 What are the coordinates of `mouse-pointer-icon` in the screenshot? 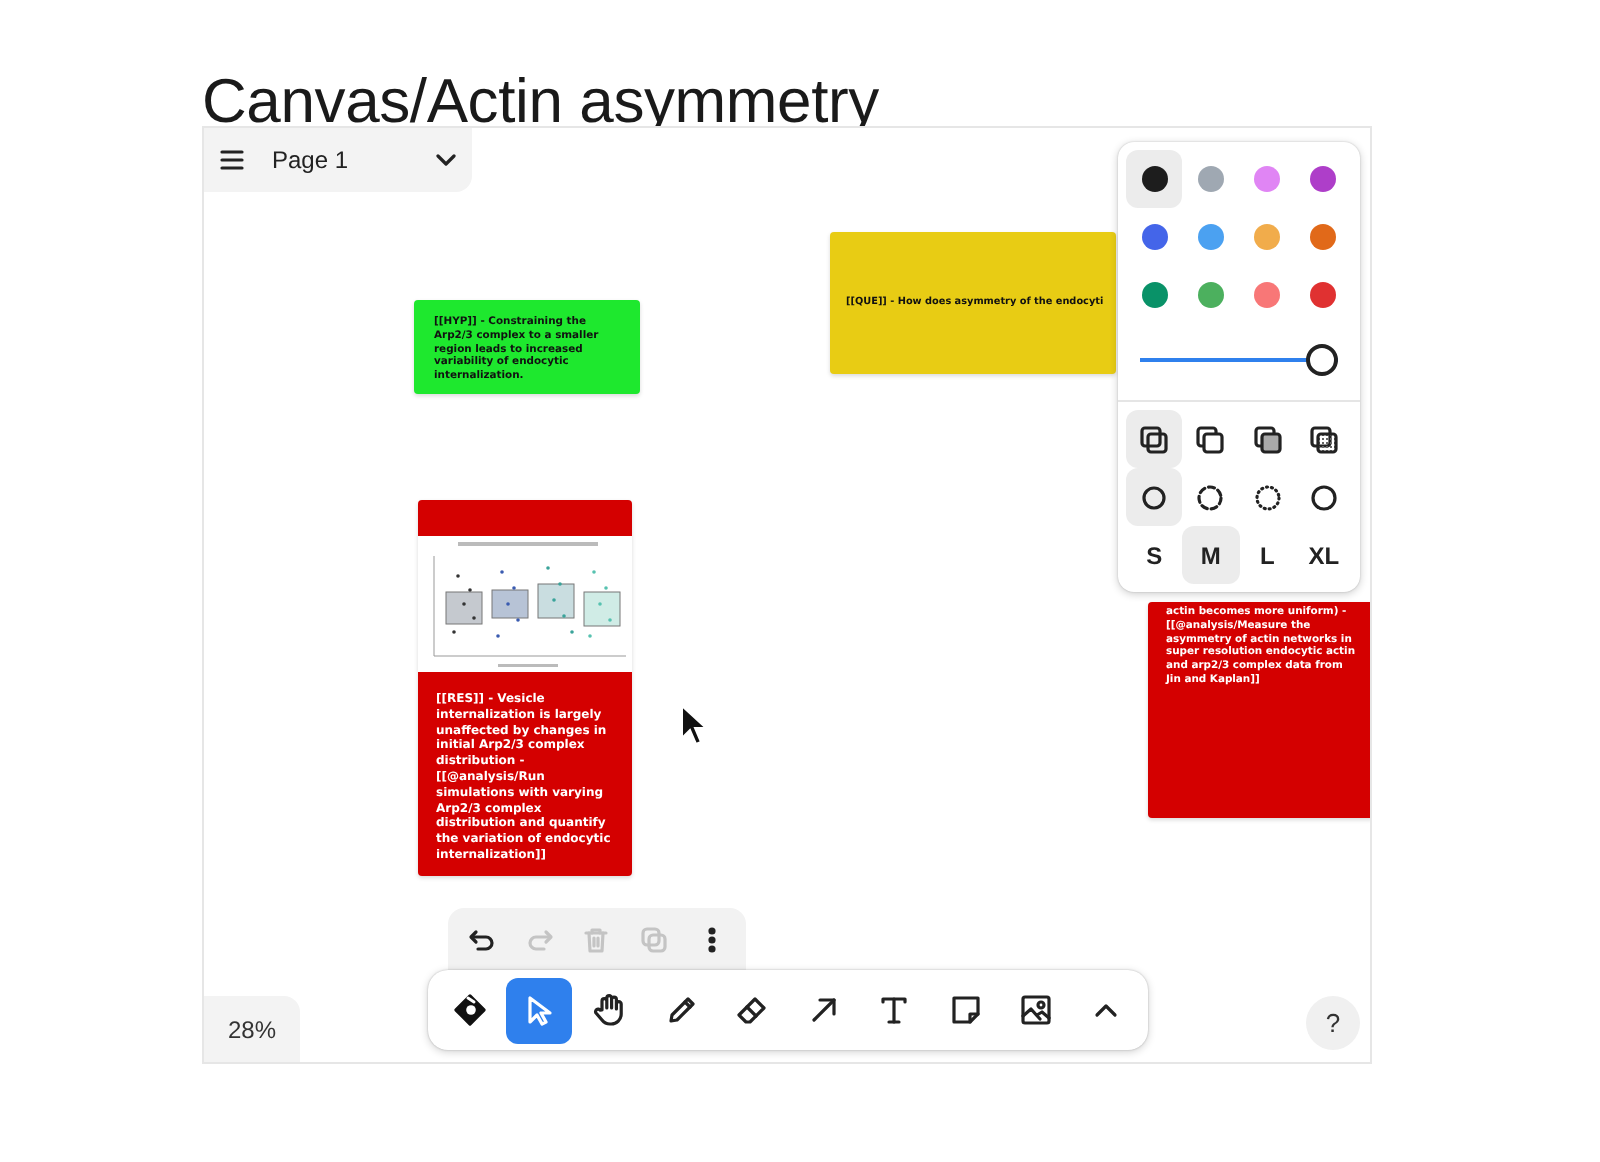 It's located at (694, 725).